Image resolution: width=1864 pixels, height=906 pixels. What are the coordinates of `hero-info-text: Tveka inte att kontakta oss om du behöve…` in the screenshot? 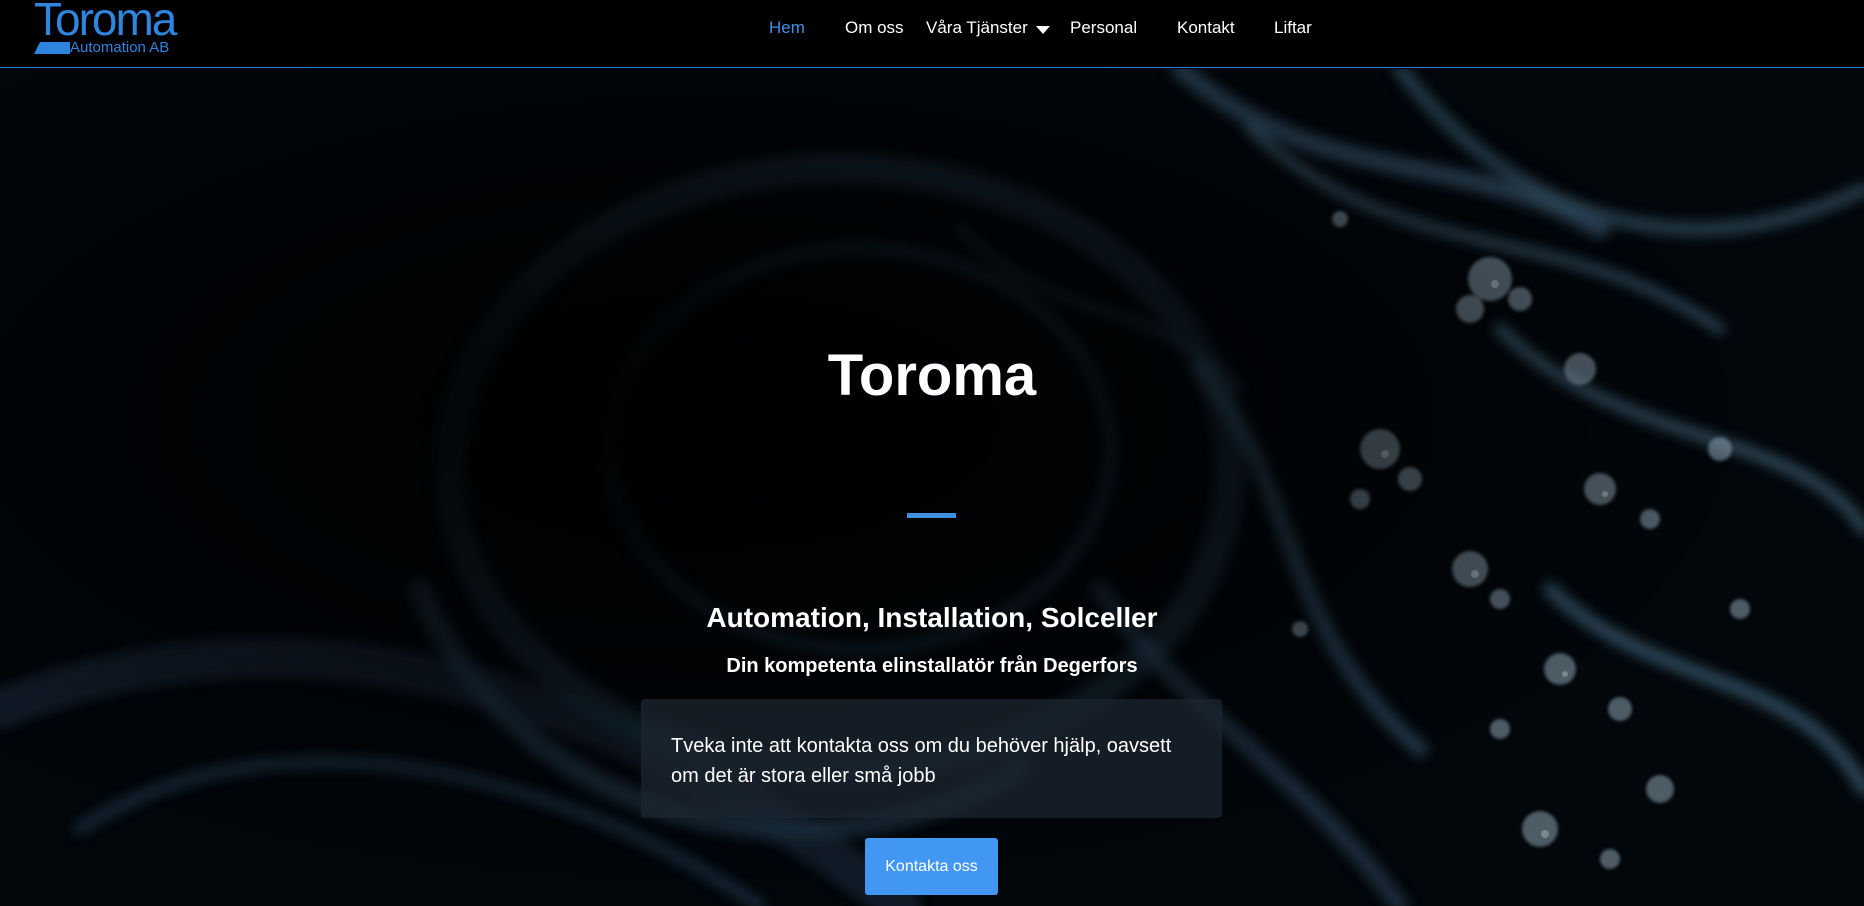 It's located at (921, 761).